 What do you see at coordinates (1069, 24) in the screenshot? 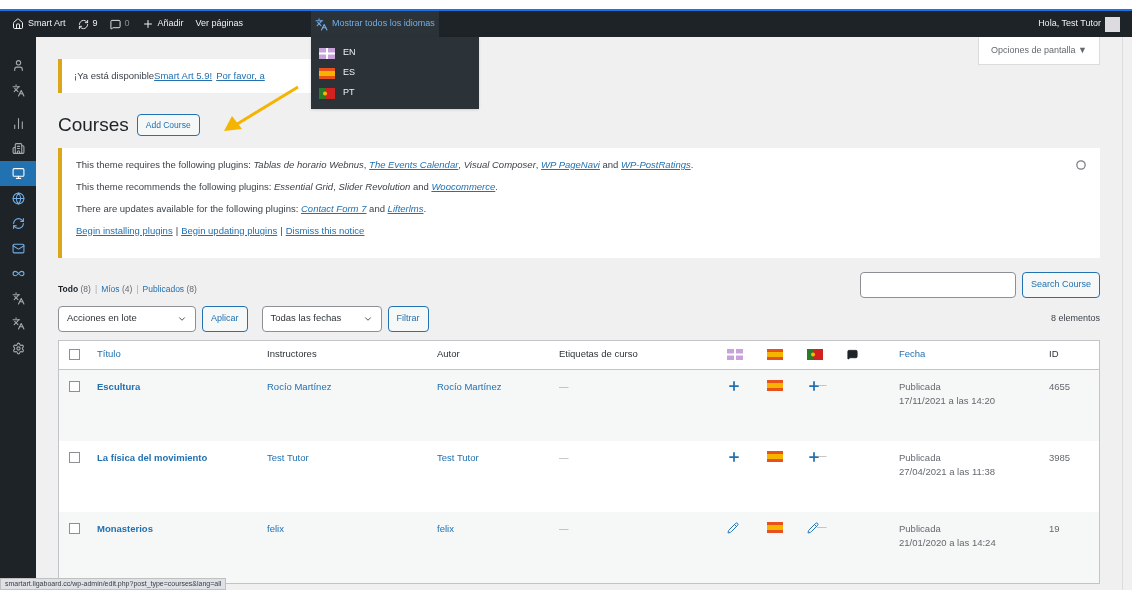
I see `greeting: Hola, Test Tutor` at bounding box center [1069, 24].